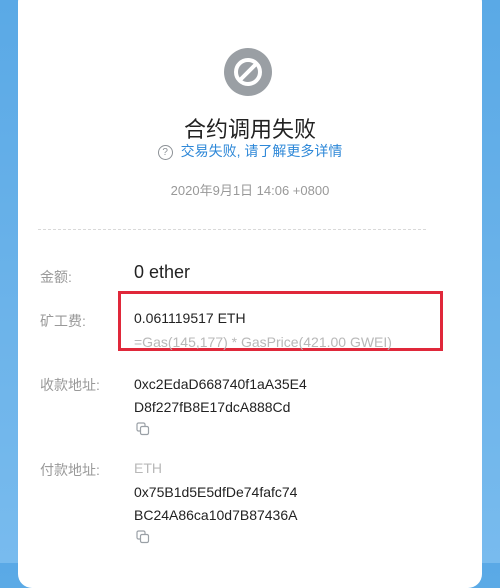 Image resolution: width=500 pixels, height=588 pixels. What do you see at coordinates (263, 342) in the screenshot?
I see `fee-formula: =Gas(145,177) * GasPrice(421.00 GWEI)` at bounding box center [263, 342].